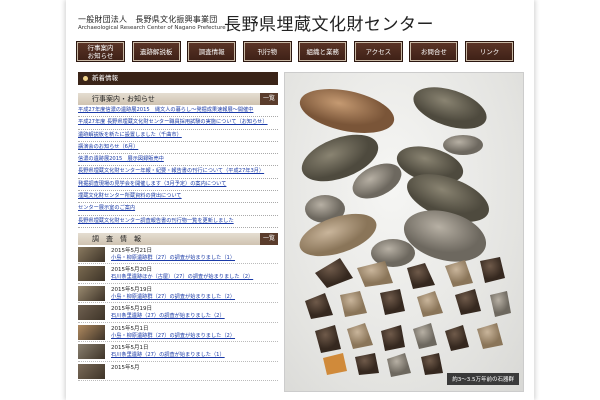 Image resolution: width=600 pixels, height=400 pixels. I want to click on report-date: 2015年5月21日, so click(131, 250).